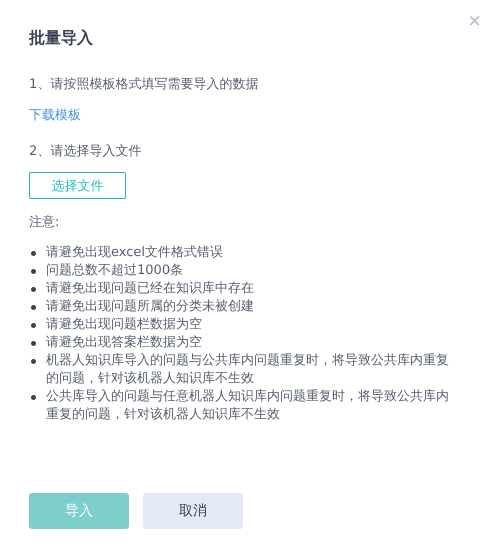  Describe the element at coordinates (77, 185) in the screenshot. I see `choose-file-button: 选择文件` at that location.